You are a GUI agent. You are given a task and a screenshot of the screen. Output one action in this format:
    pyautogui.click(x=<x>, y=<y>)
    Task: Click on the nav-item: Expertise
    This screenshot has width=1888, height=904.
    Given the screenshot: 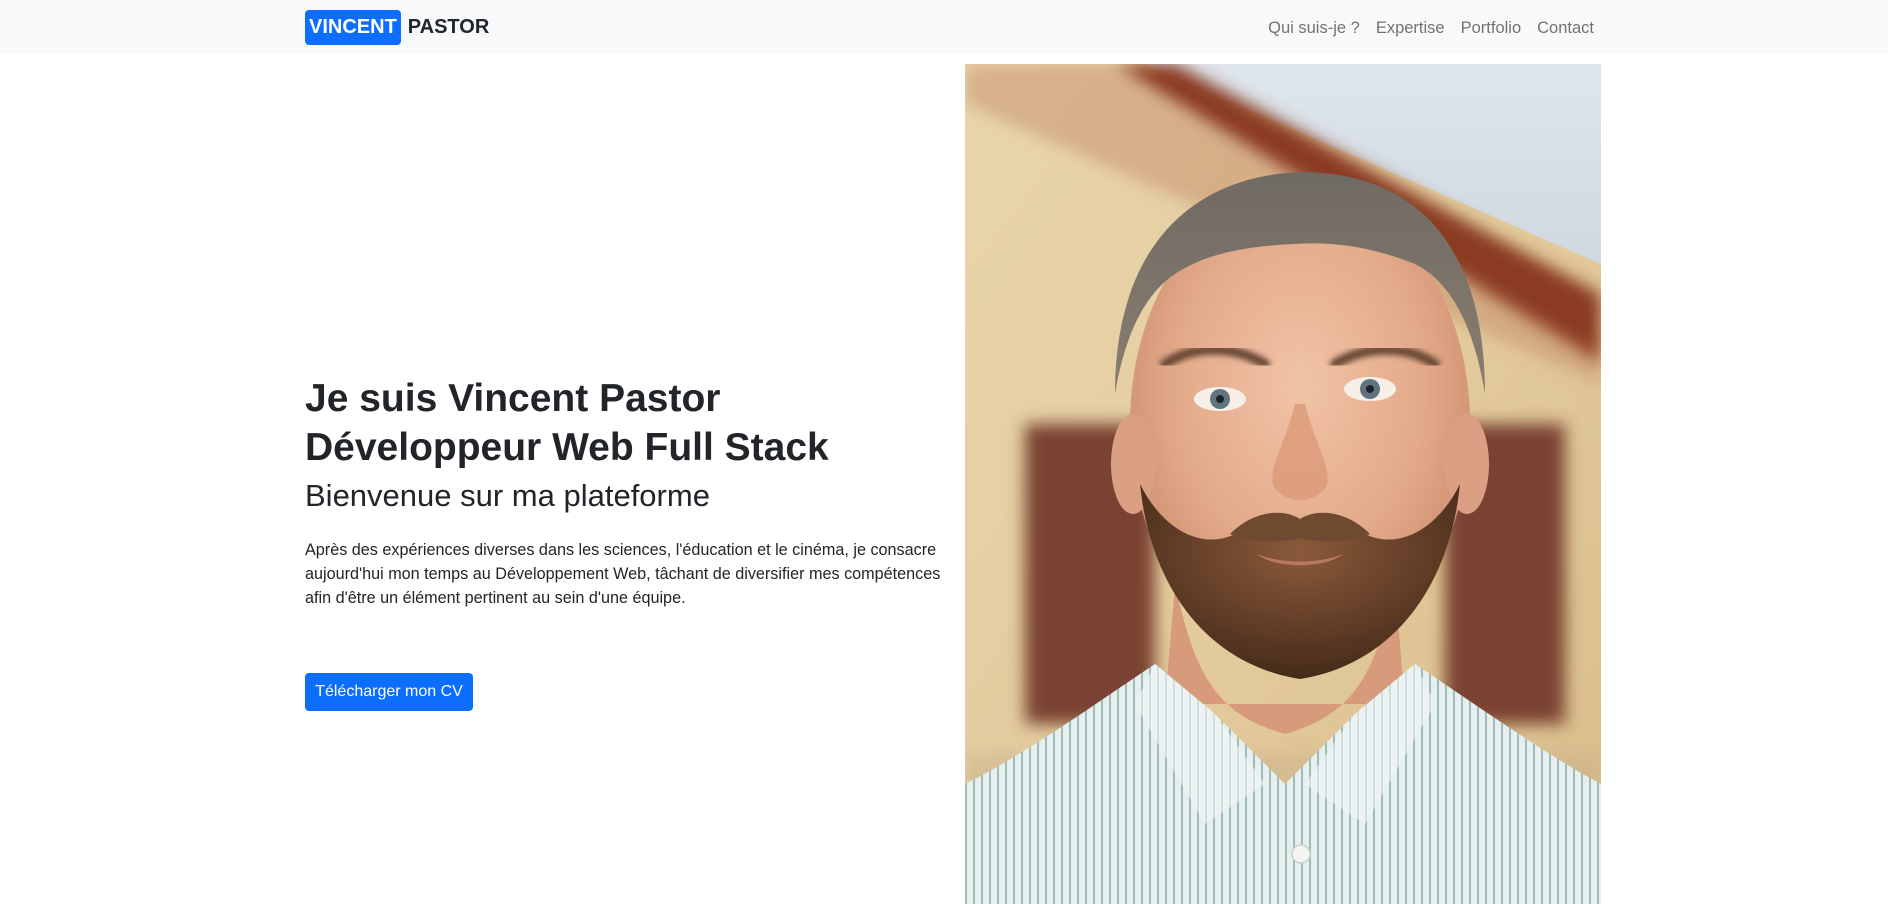 What is the action you would take?
    pyautogui.click(x=1410, y=28)
    